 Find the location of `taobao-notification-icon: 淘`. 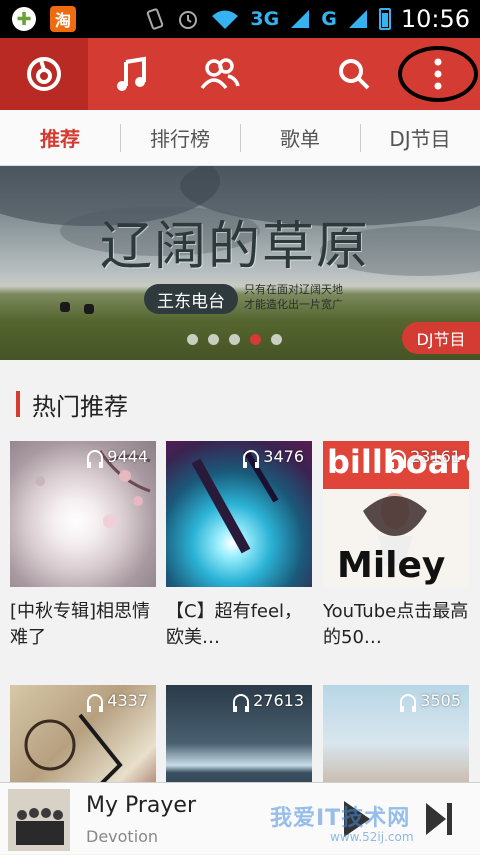

taobao-notification-icon: 淘 is located at coordinates (63, 19).